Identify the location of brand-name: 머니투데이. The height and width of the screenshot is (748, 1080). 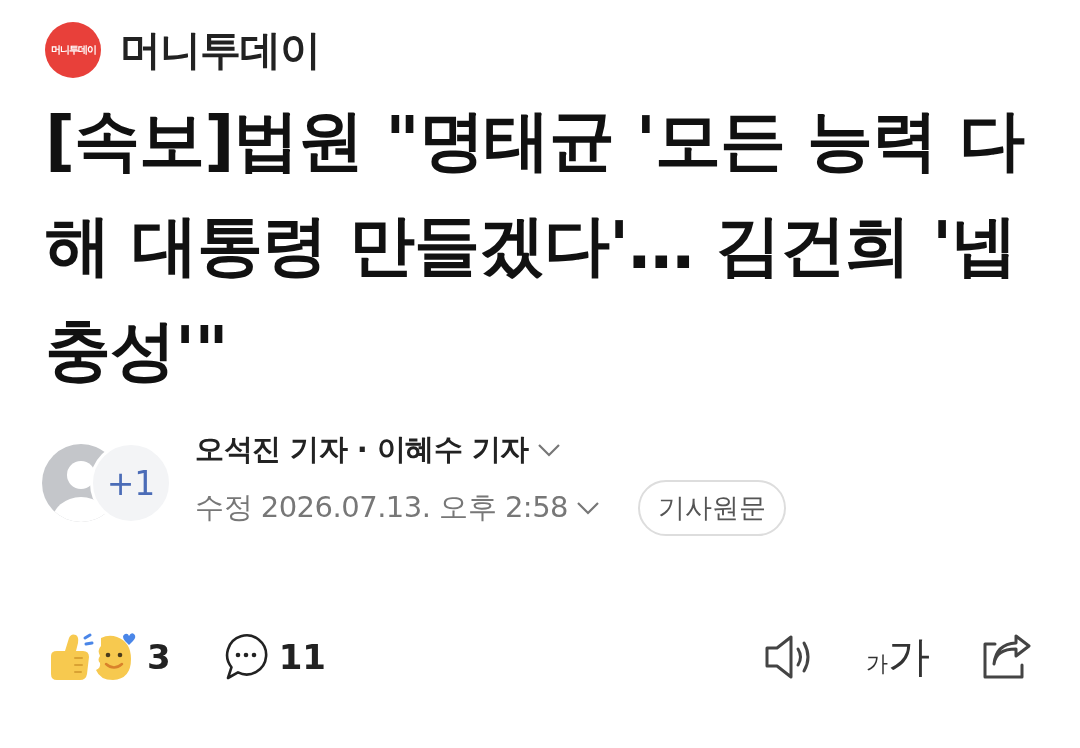
(220, 50).